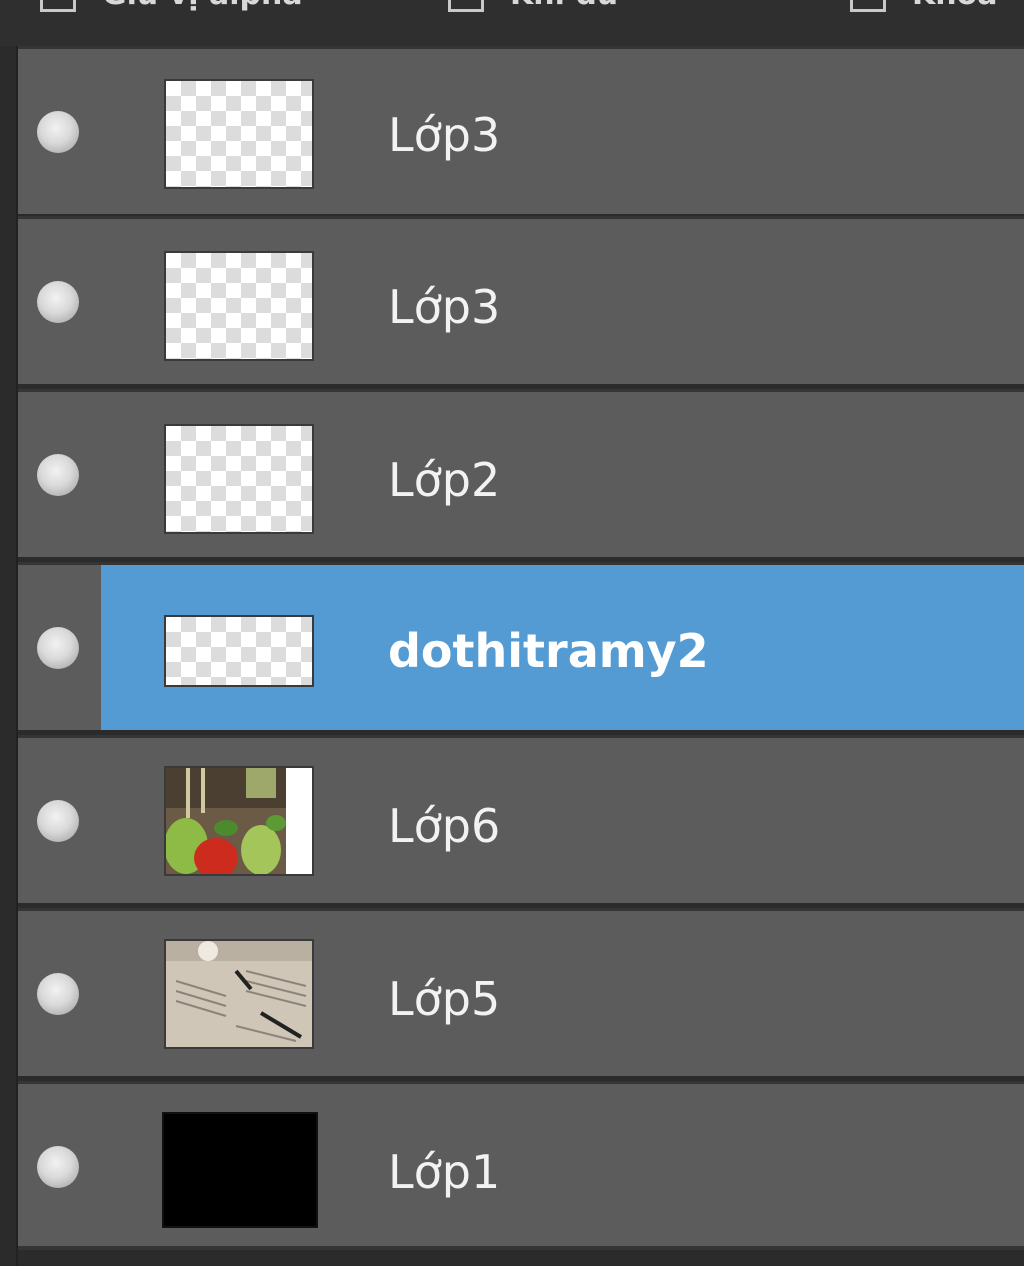 Image resolution: width=1024 pixels, height=1266 pixels. I want to click on lock-option: Khóa, so click(923, 6).